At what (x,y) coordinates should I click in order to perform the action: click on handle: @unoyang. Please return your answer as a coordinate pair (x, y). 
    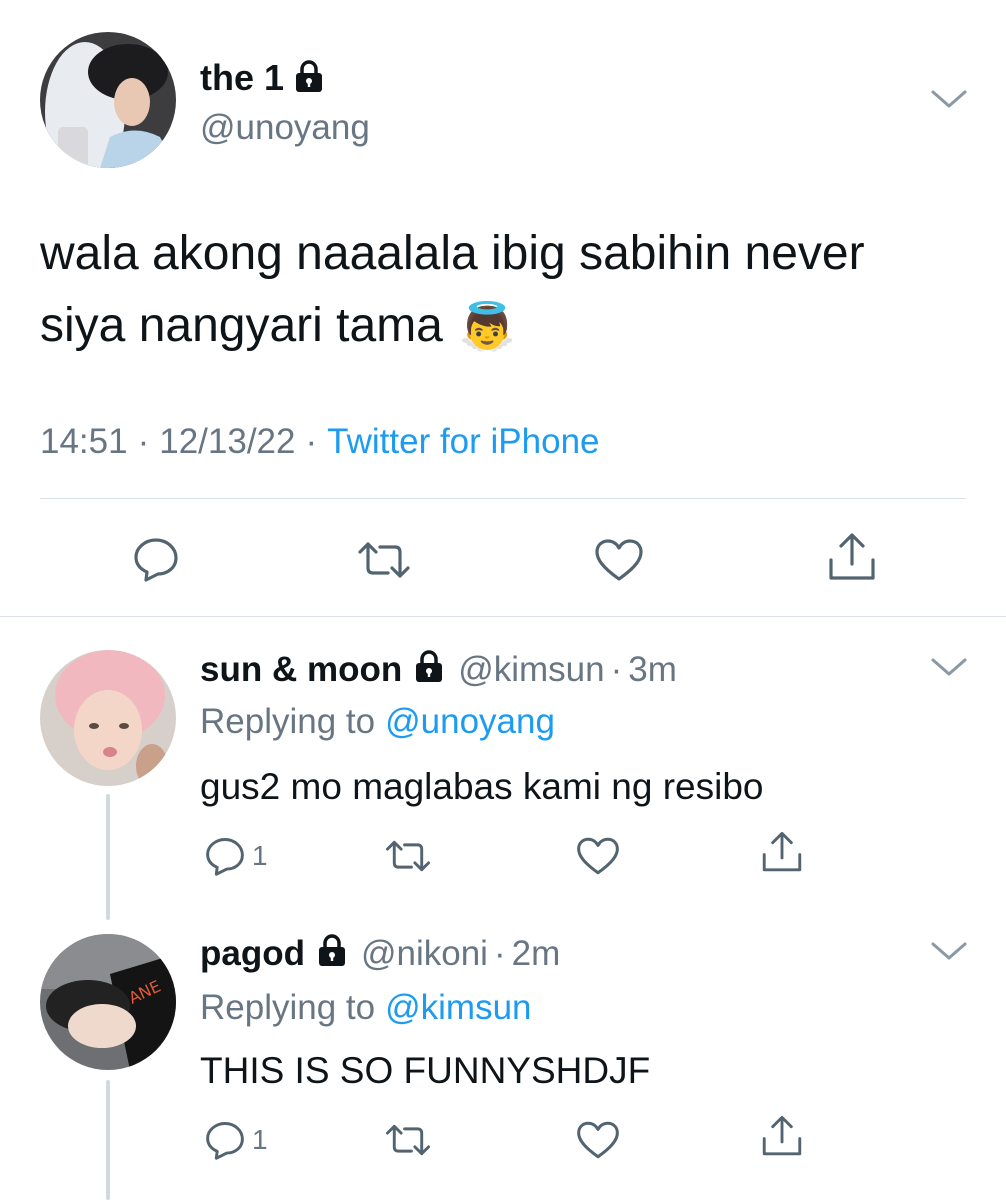
    Looking at the image, I should click on (285, 128).